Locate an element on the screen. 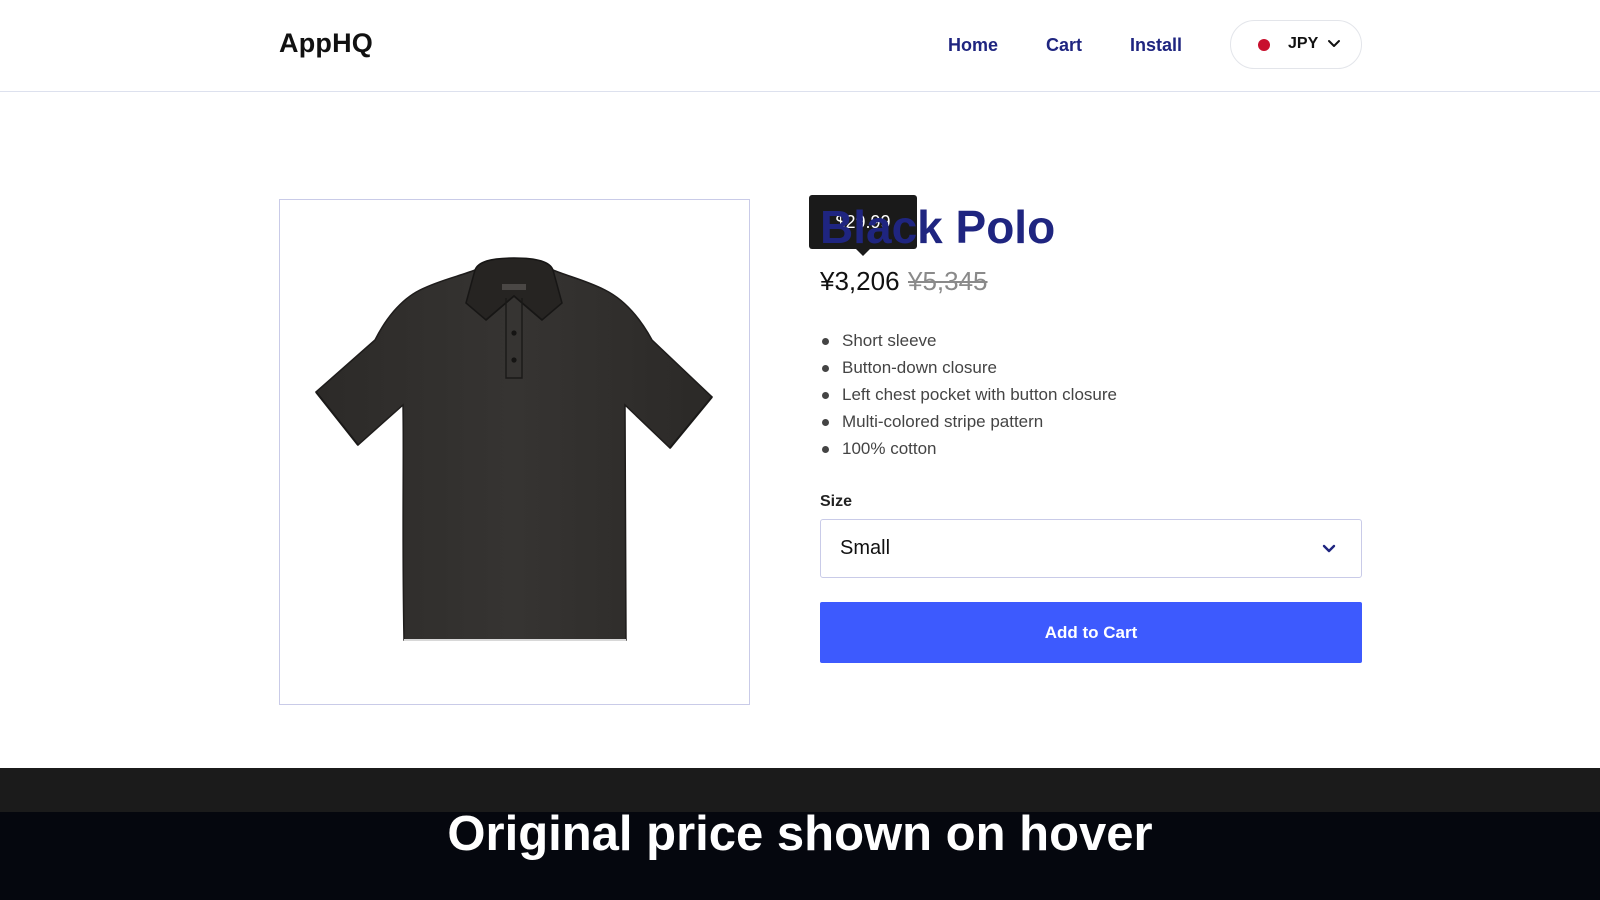  site-header: AppHQ Home Cart Install JPY is located at coordinates (800, 46).